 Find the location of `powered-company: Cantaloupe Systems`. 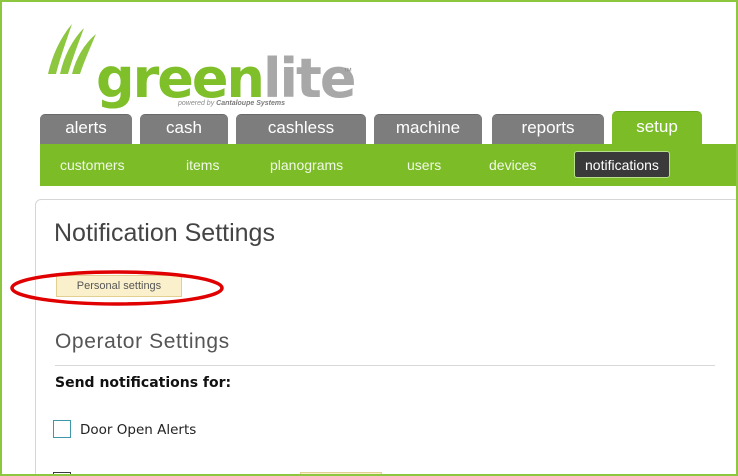

powered-company: Cantaloupe Systems is located at coordinates (250, 103).